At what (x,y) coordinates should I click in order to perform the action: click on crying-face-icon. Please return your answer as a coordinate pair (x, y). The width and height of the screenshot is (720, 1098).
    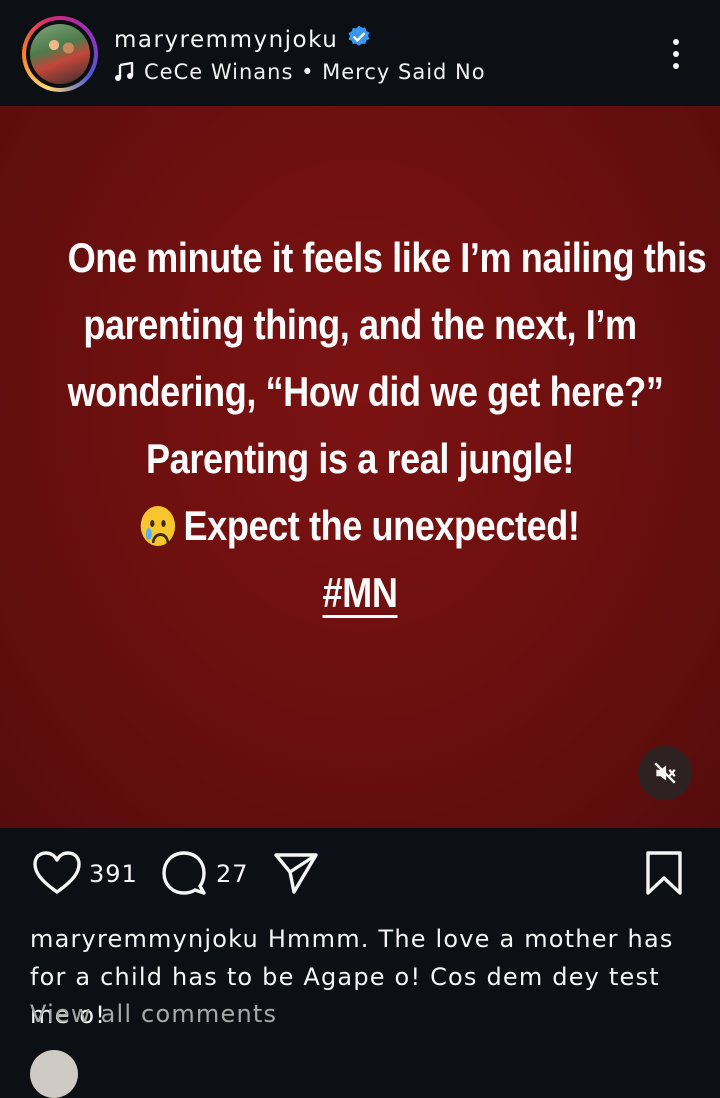
    Looking at the image, I should click on (157, 526).